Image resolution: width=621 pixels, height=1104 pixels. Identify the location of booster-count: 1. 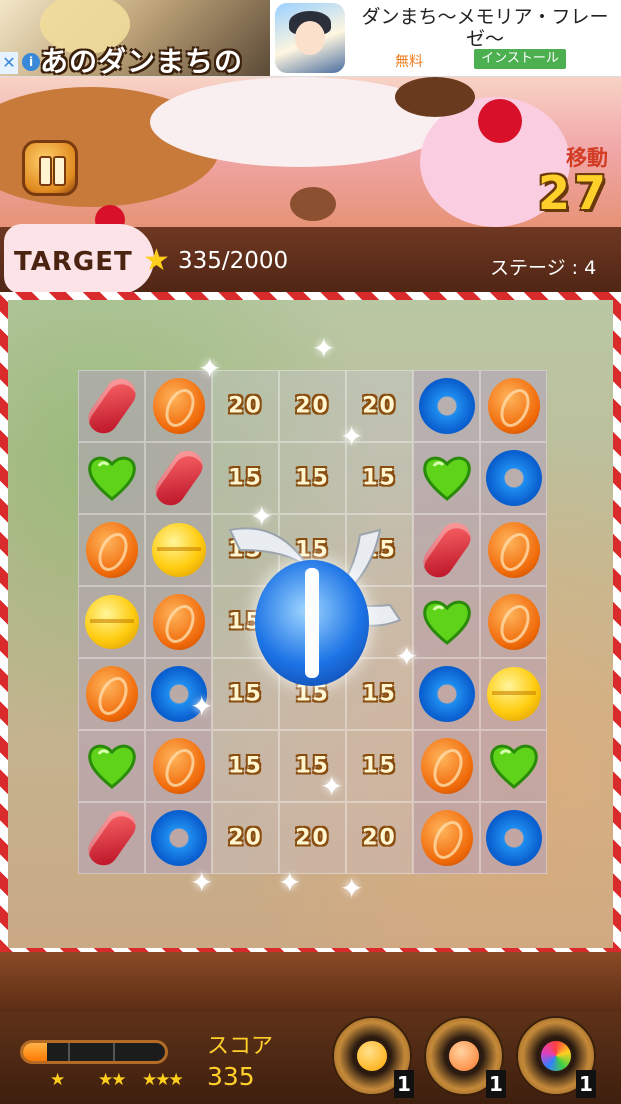
(496, 1084).